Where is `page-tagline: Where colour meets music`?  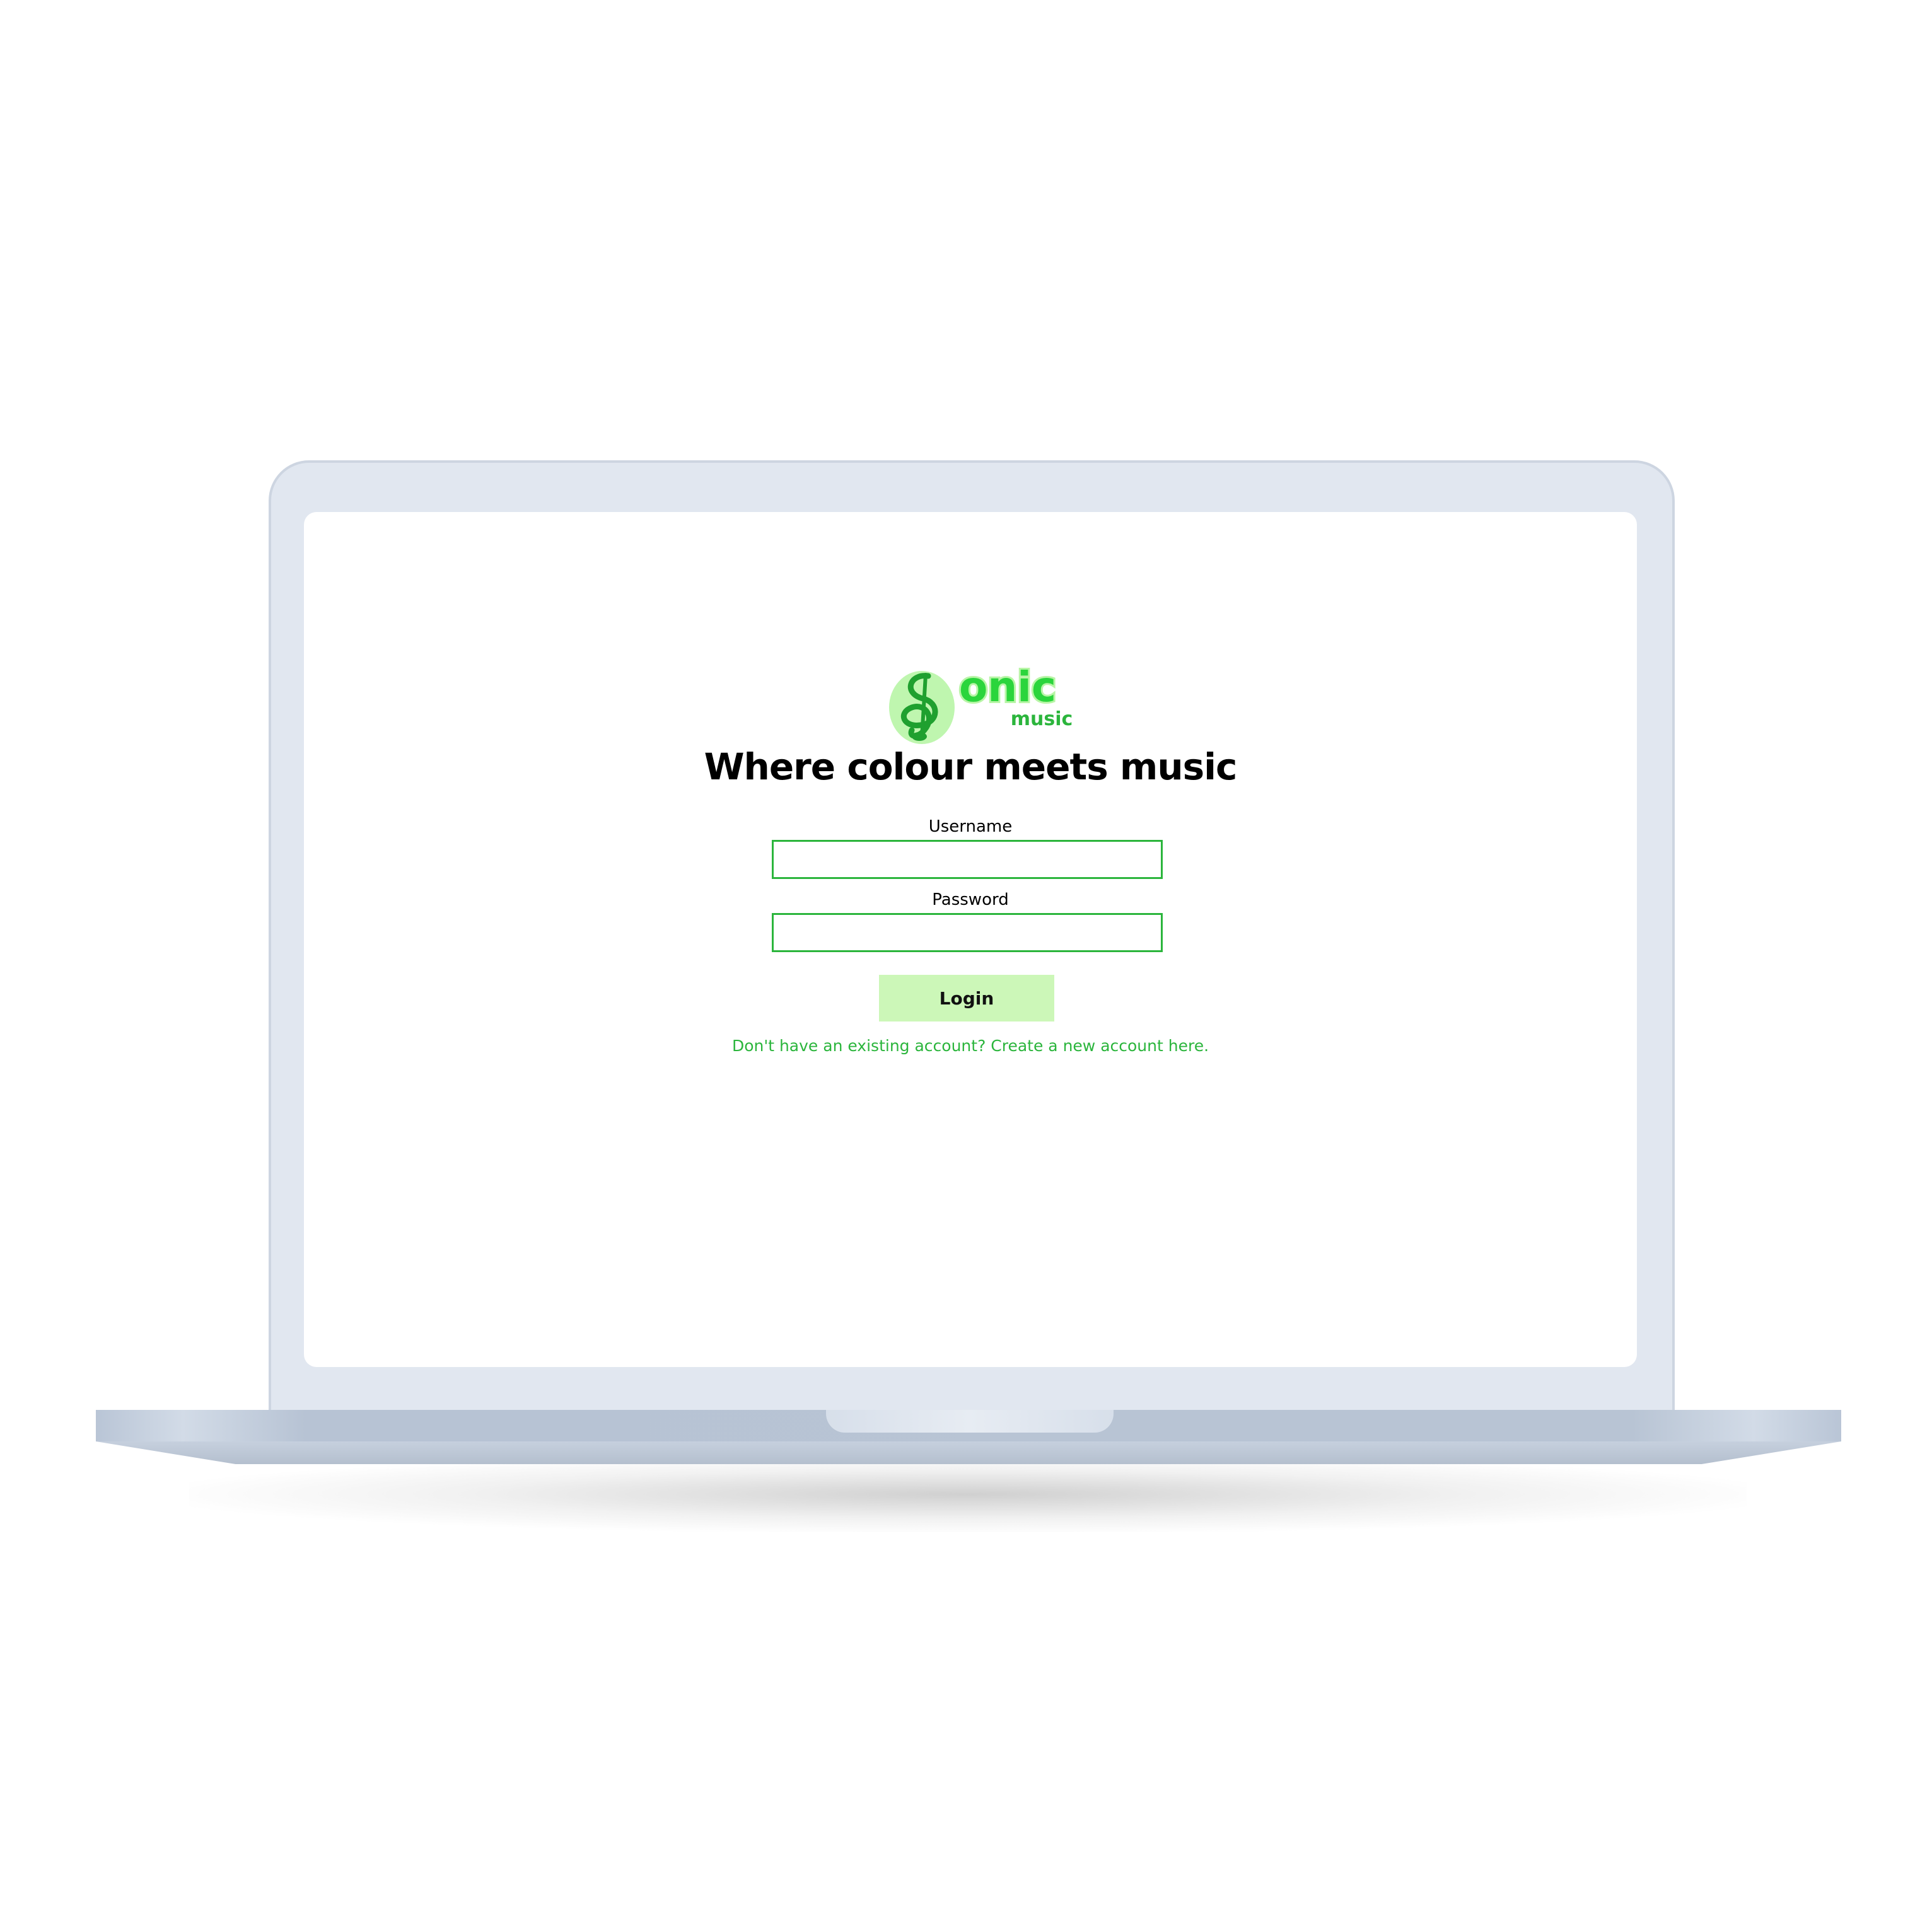
page-tagline: Where colour meets music is located at coordinates (971, 766).